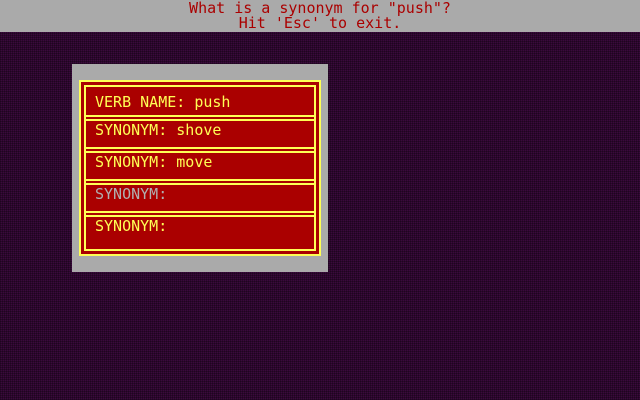 The width and height of the screenshot is (640, 400). I want to click on verb-name-field: VERB NAME: push, so click(162, 102).